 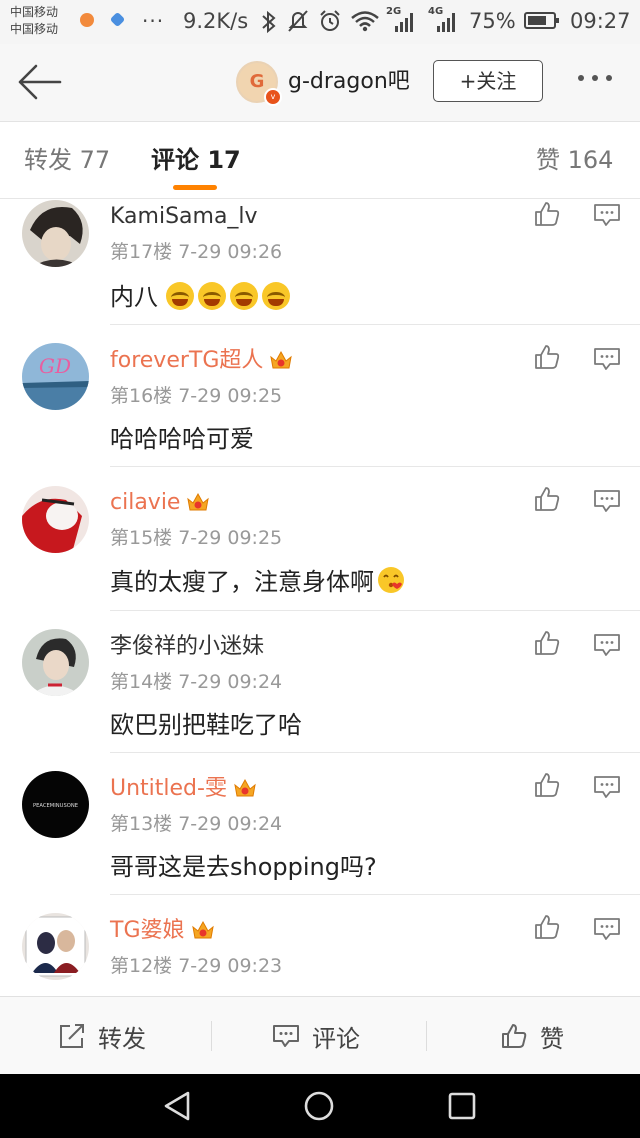 I want to click on username-text: TG婆娘, so click(x=147, y=930).